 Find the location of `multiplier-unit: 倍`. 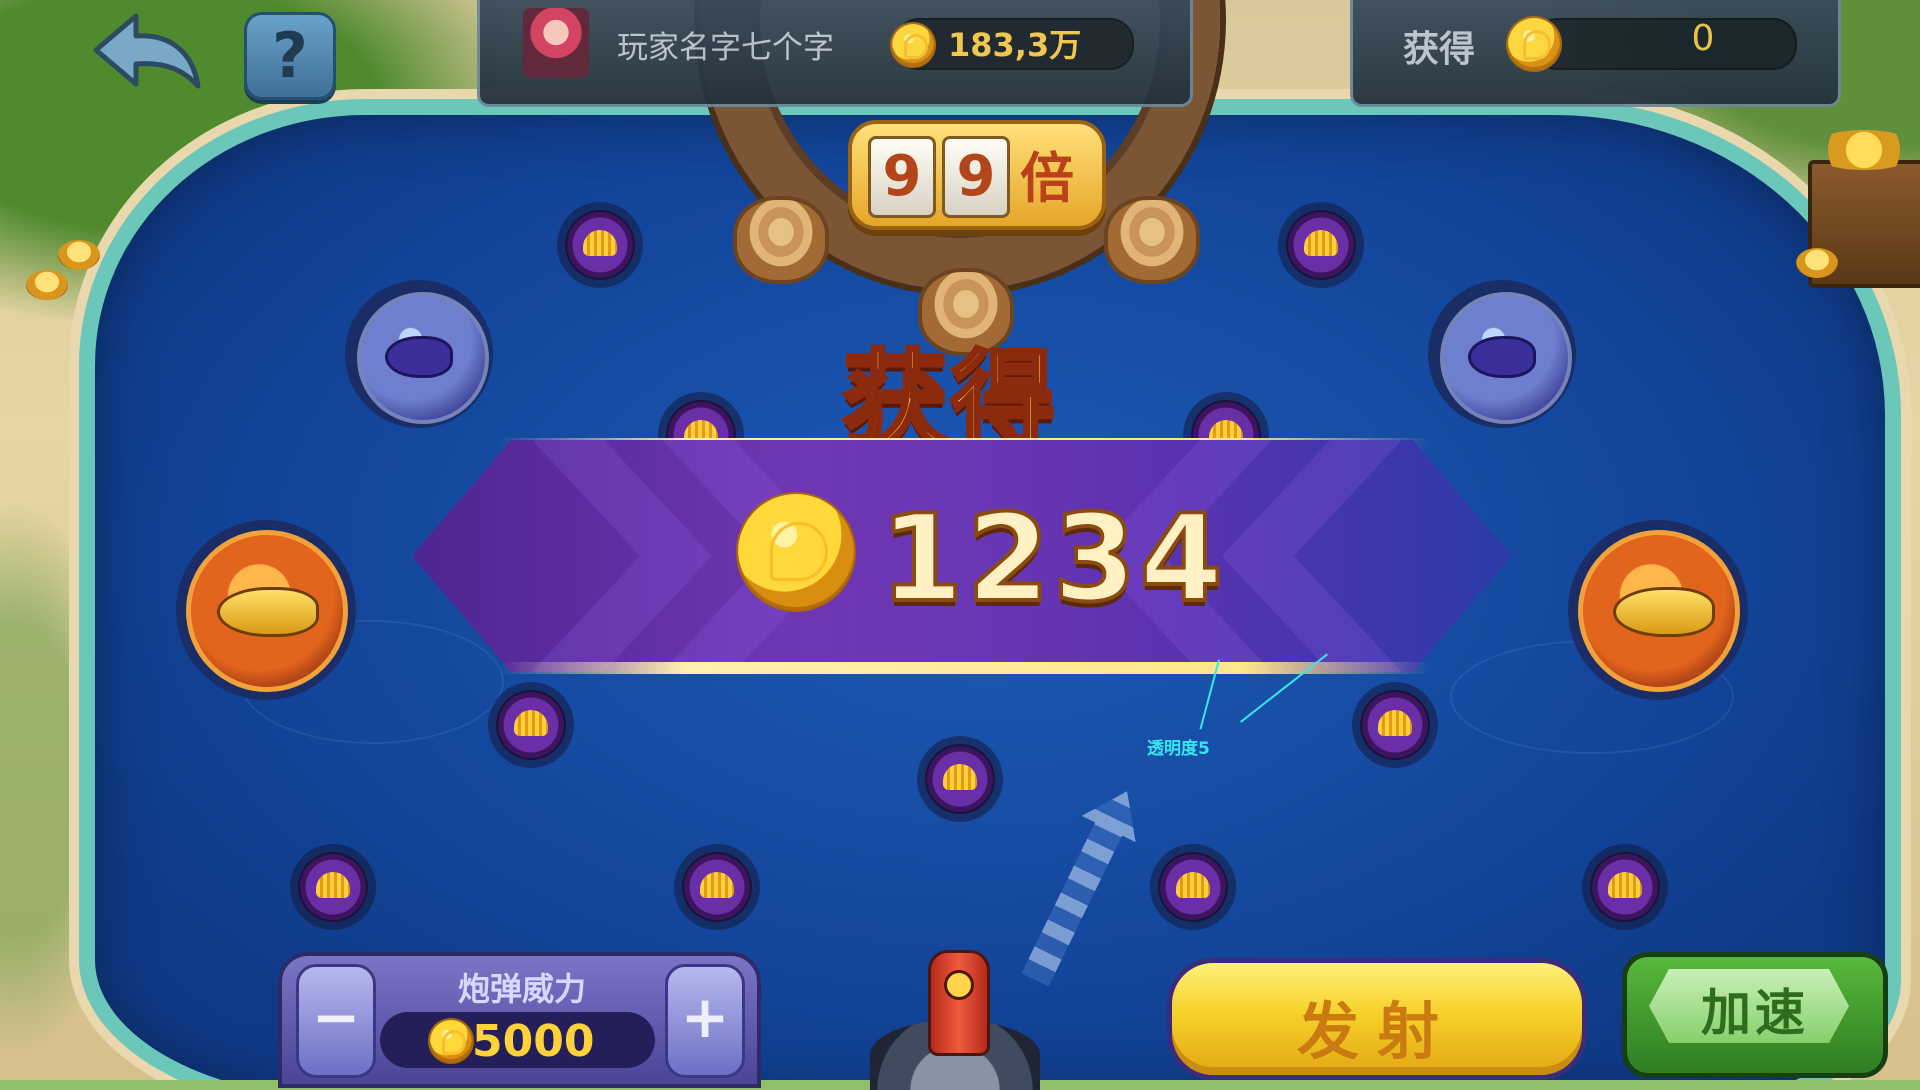

multiplier-unit: 倍 is located at coordinates (1047, 178).